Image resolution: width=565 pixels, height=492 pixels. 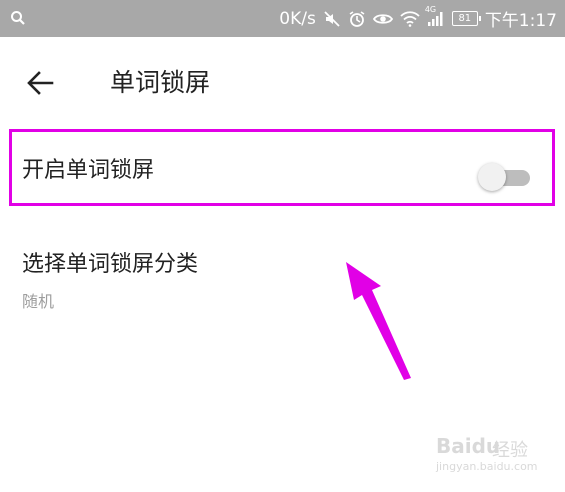 What do you see at coordinates (492, 177) in the screenshot?
I see `toggle-thumb` at bounding box center [492, 177].